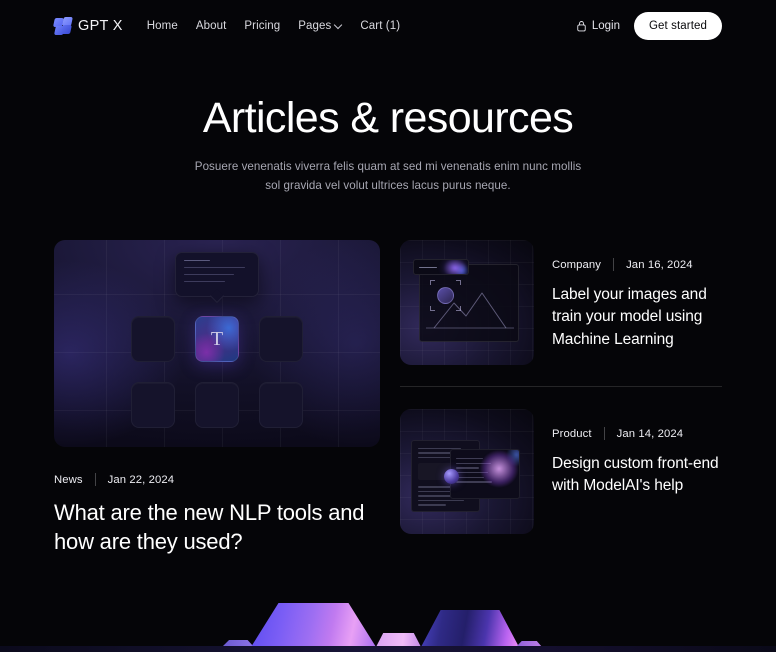 This screenshot has height=652, width=776. I want to click on nav-link-pages: Pages, so click(320, 26).